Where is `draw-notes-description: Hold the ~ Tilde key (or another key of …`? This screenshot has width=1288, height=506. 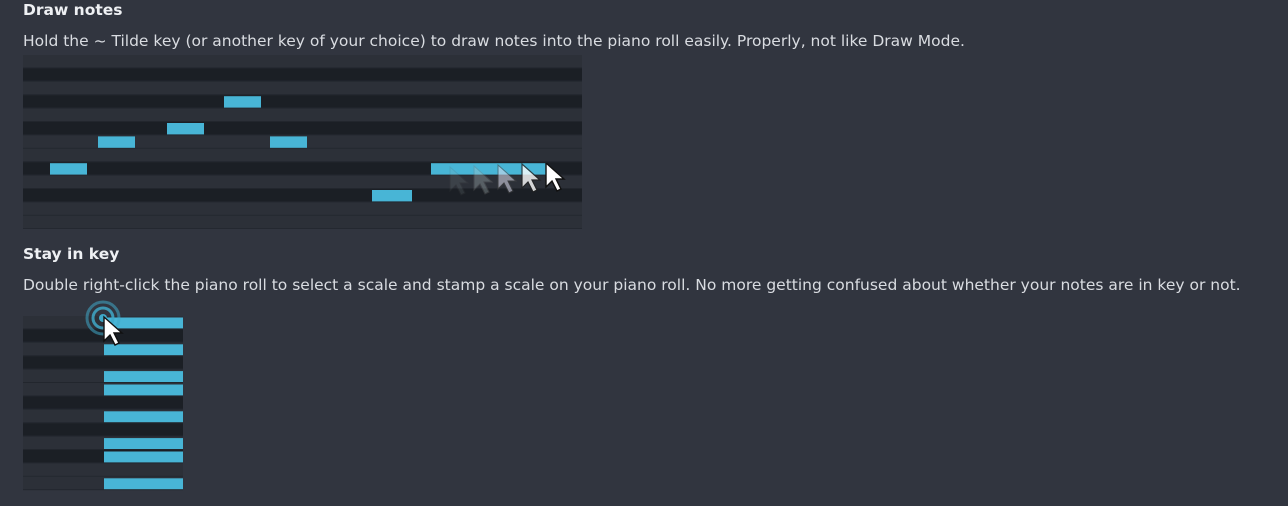
draw-notes-description: Hold the ~ Tilde key (or another key of … is located at coordinates (494, 41).